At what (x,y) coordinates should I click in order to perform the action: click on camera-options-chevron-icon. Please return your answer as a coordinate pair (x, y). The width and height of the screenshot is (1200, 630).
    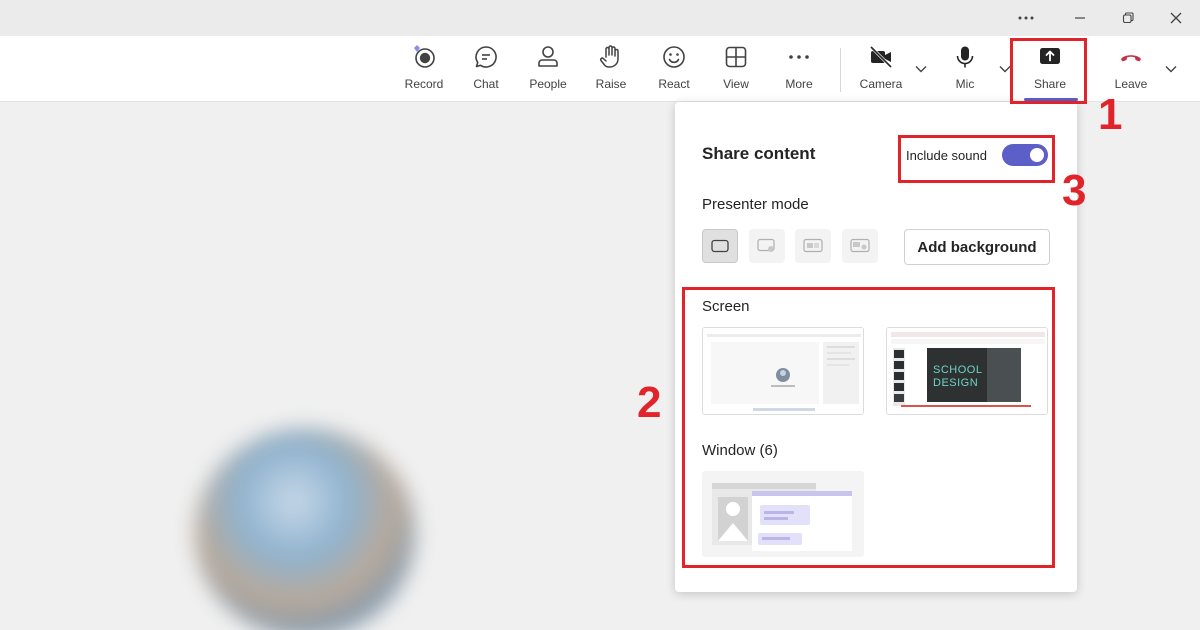
    Looking at the image, I should click on (921, 69).